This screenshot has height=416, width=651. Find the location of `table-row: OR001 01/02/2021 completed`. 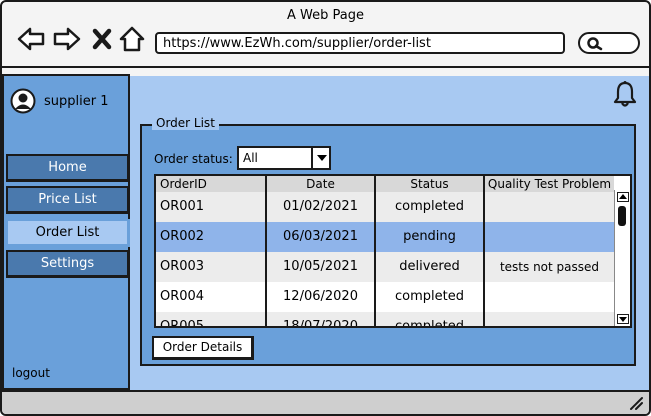

table-row: OR001 01/02/2021 completed is located at coordinates (385, 207).